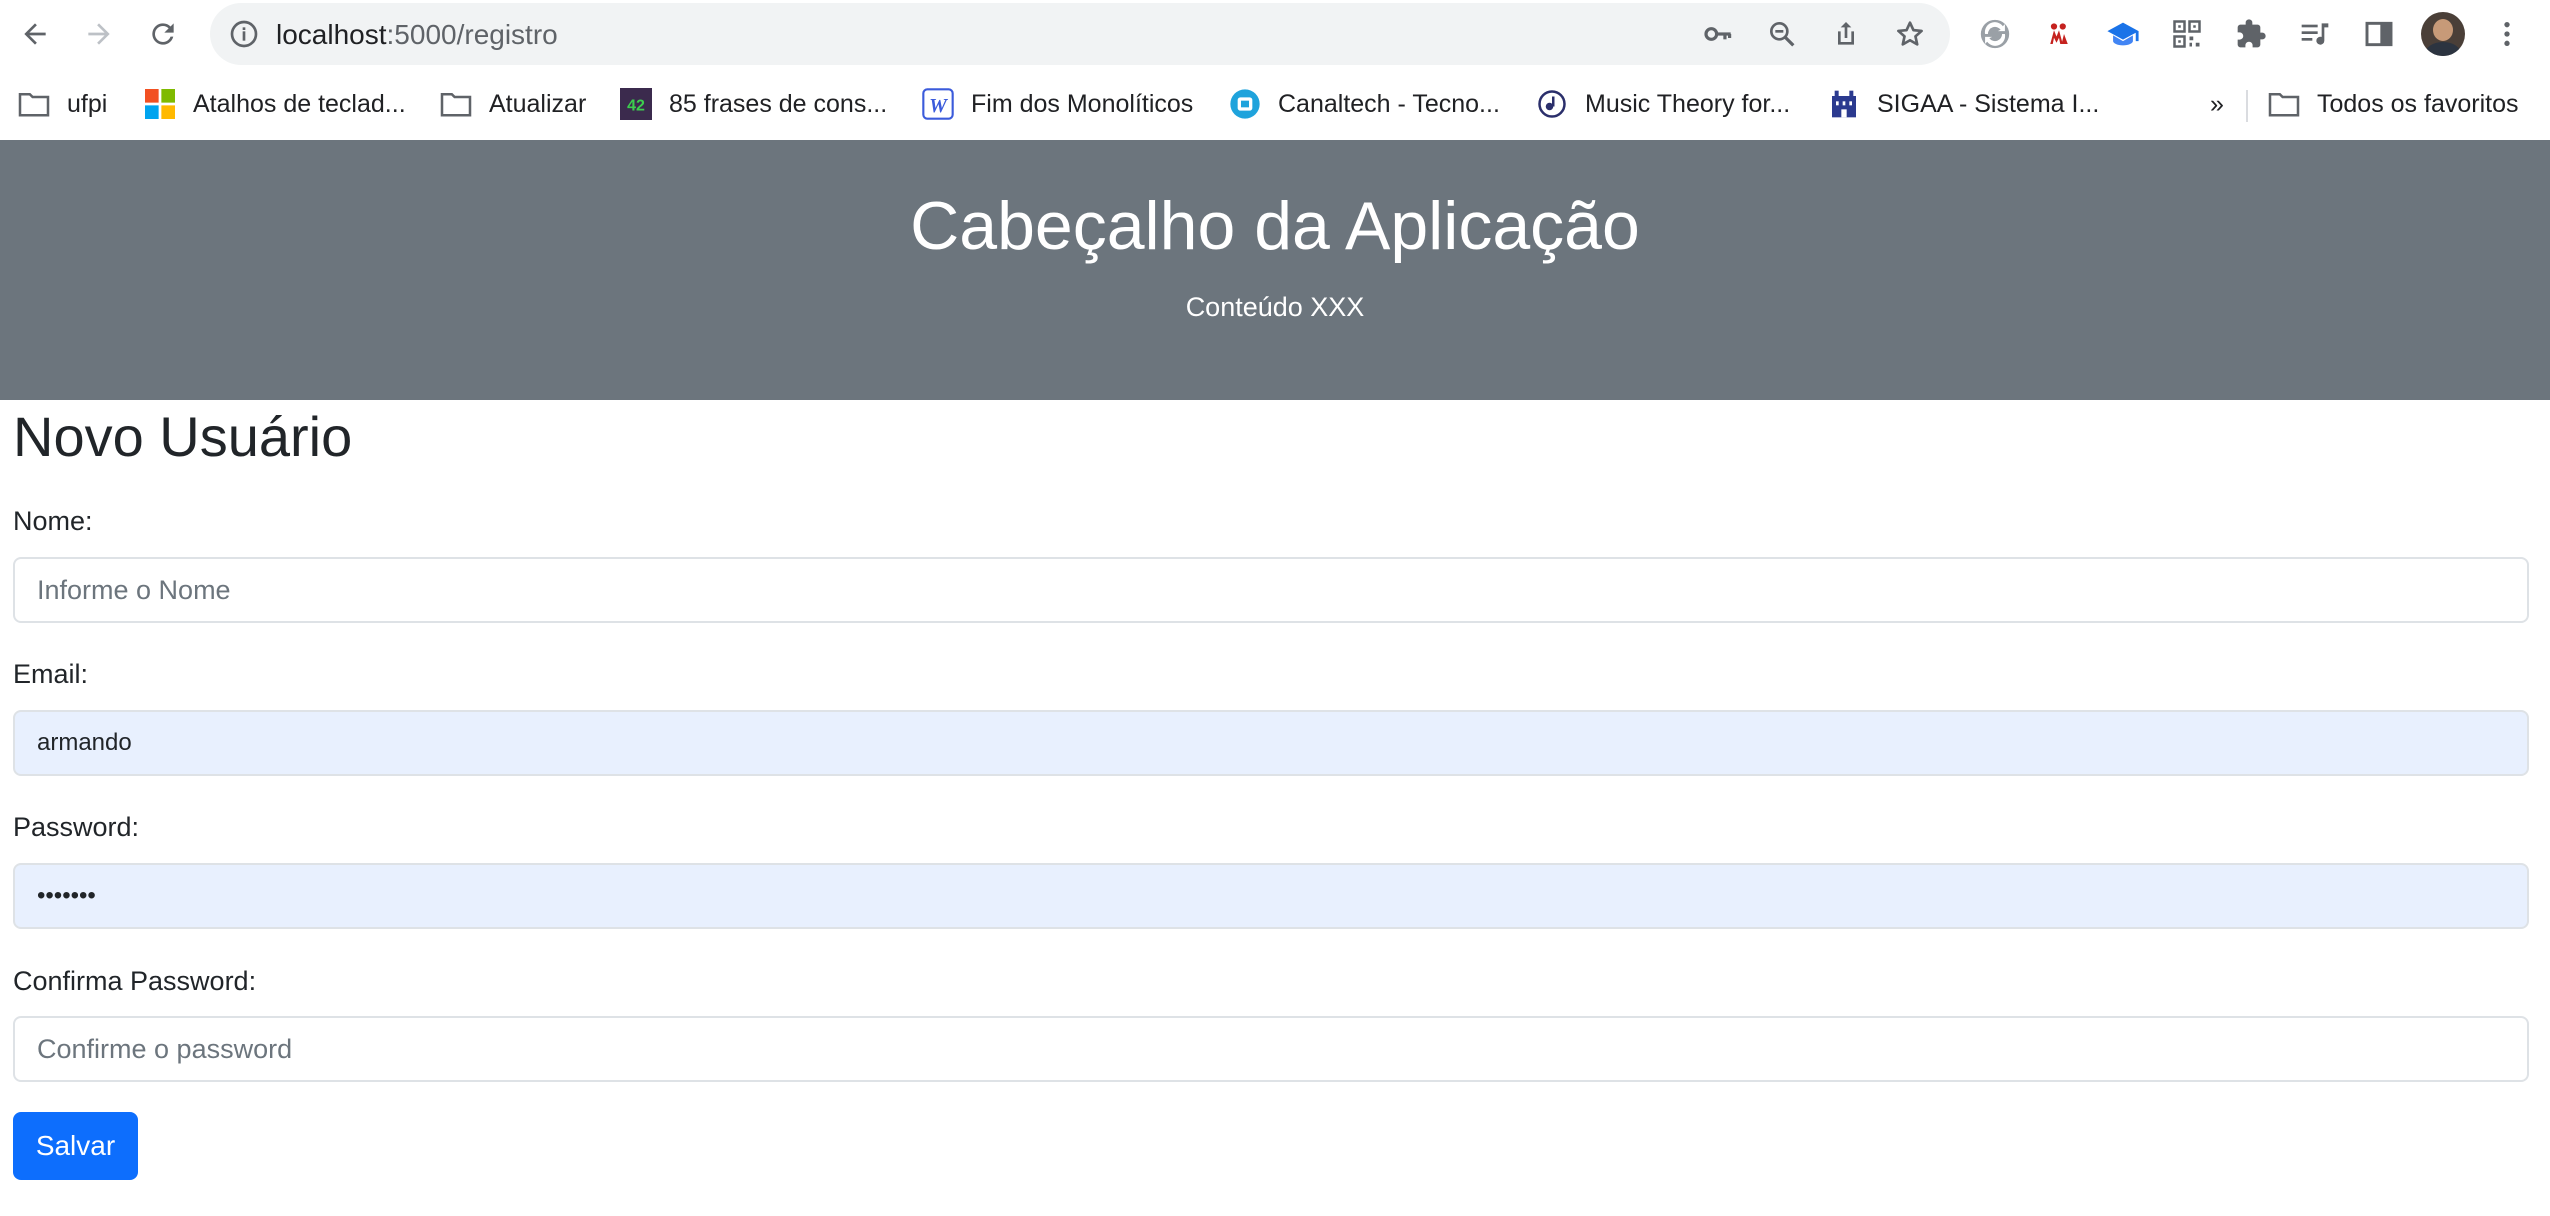 Image resolution: width=2550 pixels, height=1216 pixels. What do you see at coordinates (1782, 34) in the screenshot?
I see `zoom-icon` at bounding box center [1782, 34].